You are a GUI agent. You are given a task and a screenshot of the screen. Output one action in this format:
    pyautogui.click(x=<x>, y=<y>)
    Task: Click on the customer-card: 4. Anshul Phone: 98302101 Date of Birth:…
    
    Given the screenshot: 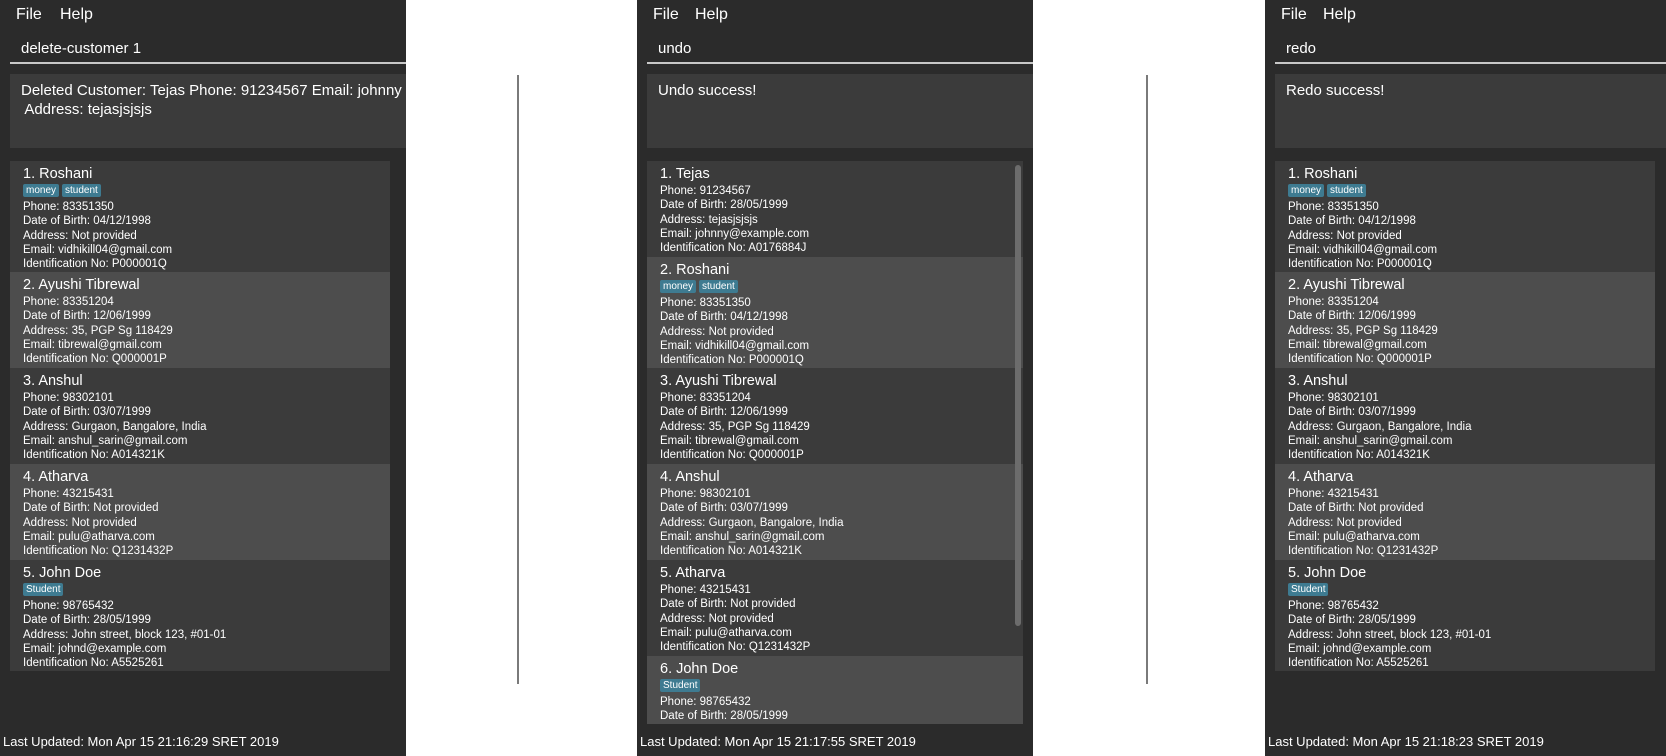 What is the action you would take?
    pyautogui.click(x=835, y=512)
    